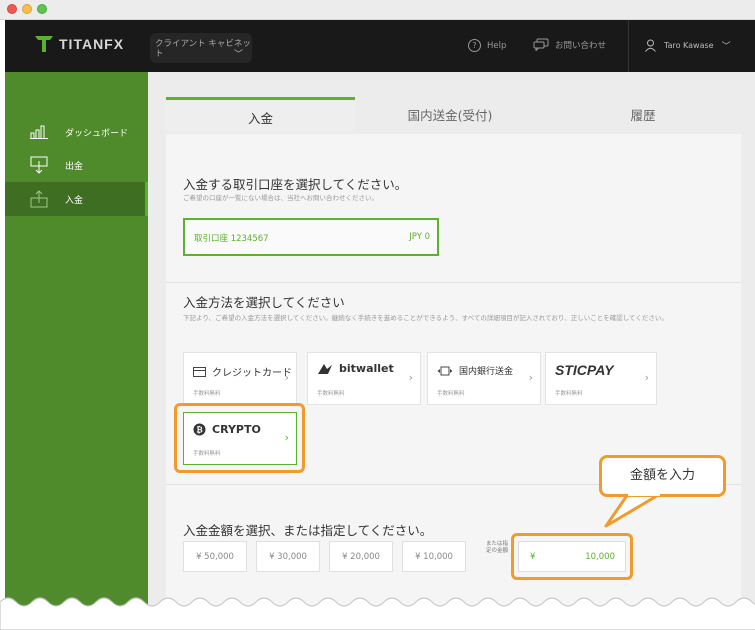 Image resolution: width=755 pixels, height=630 pixels. Describe the element at coordinates (644, 493) in the screenshot. I see `callout-joint` at that location.